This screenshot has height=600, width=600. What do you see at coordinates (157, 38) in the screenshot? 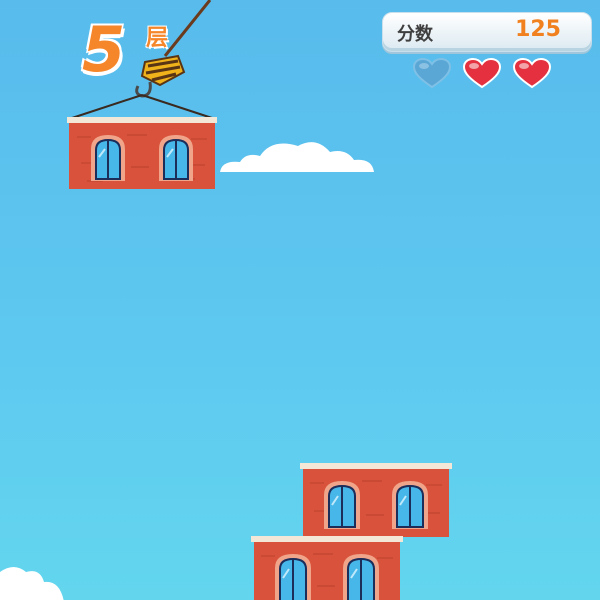
I see `floor-unit-label: 层` at bounding box center [157, 38].